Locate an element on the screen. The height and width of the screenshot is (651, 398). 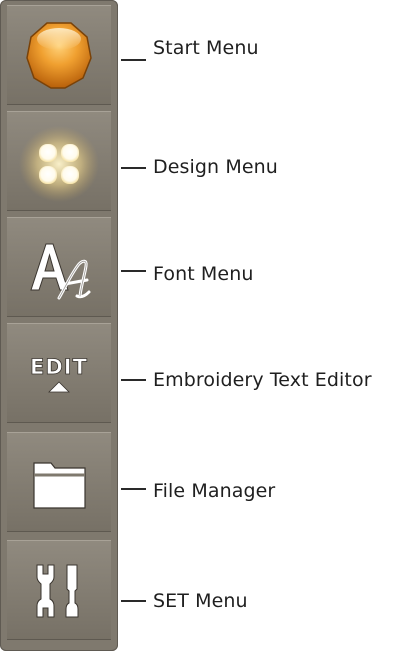
embroidery-text-editor-connector is located at coordinates (133, 380).